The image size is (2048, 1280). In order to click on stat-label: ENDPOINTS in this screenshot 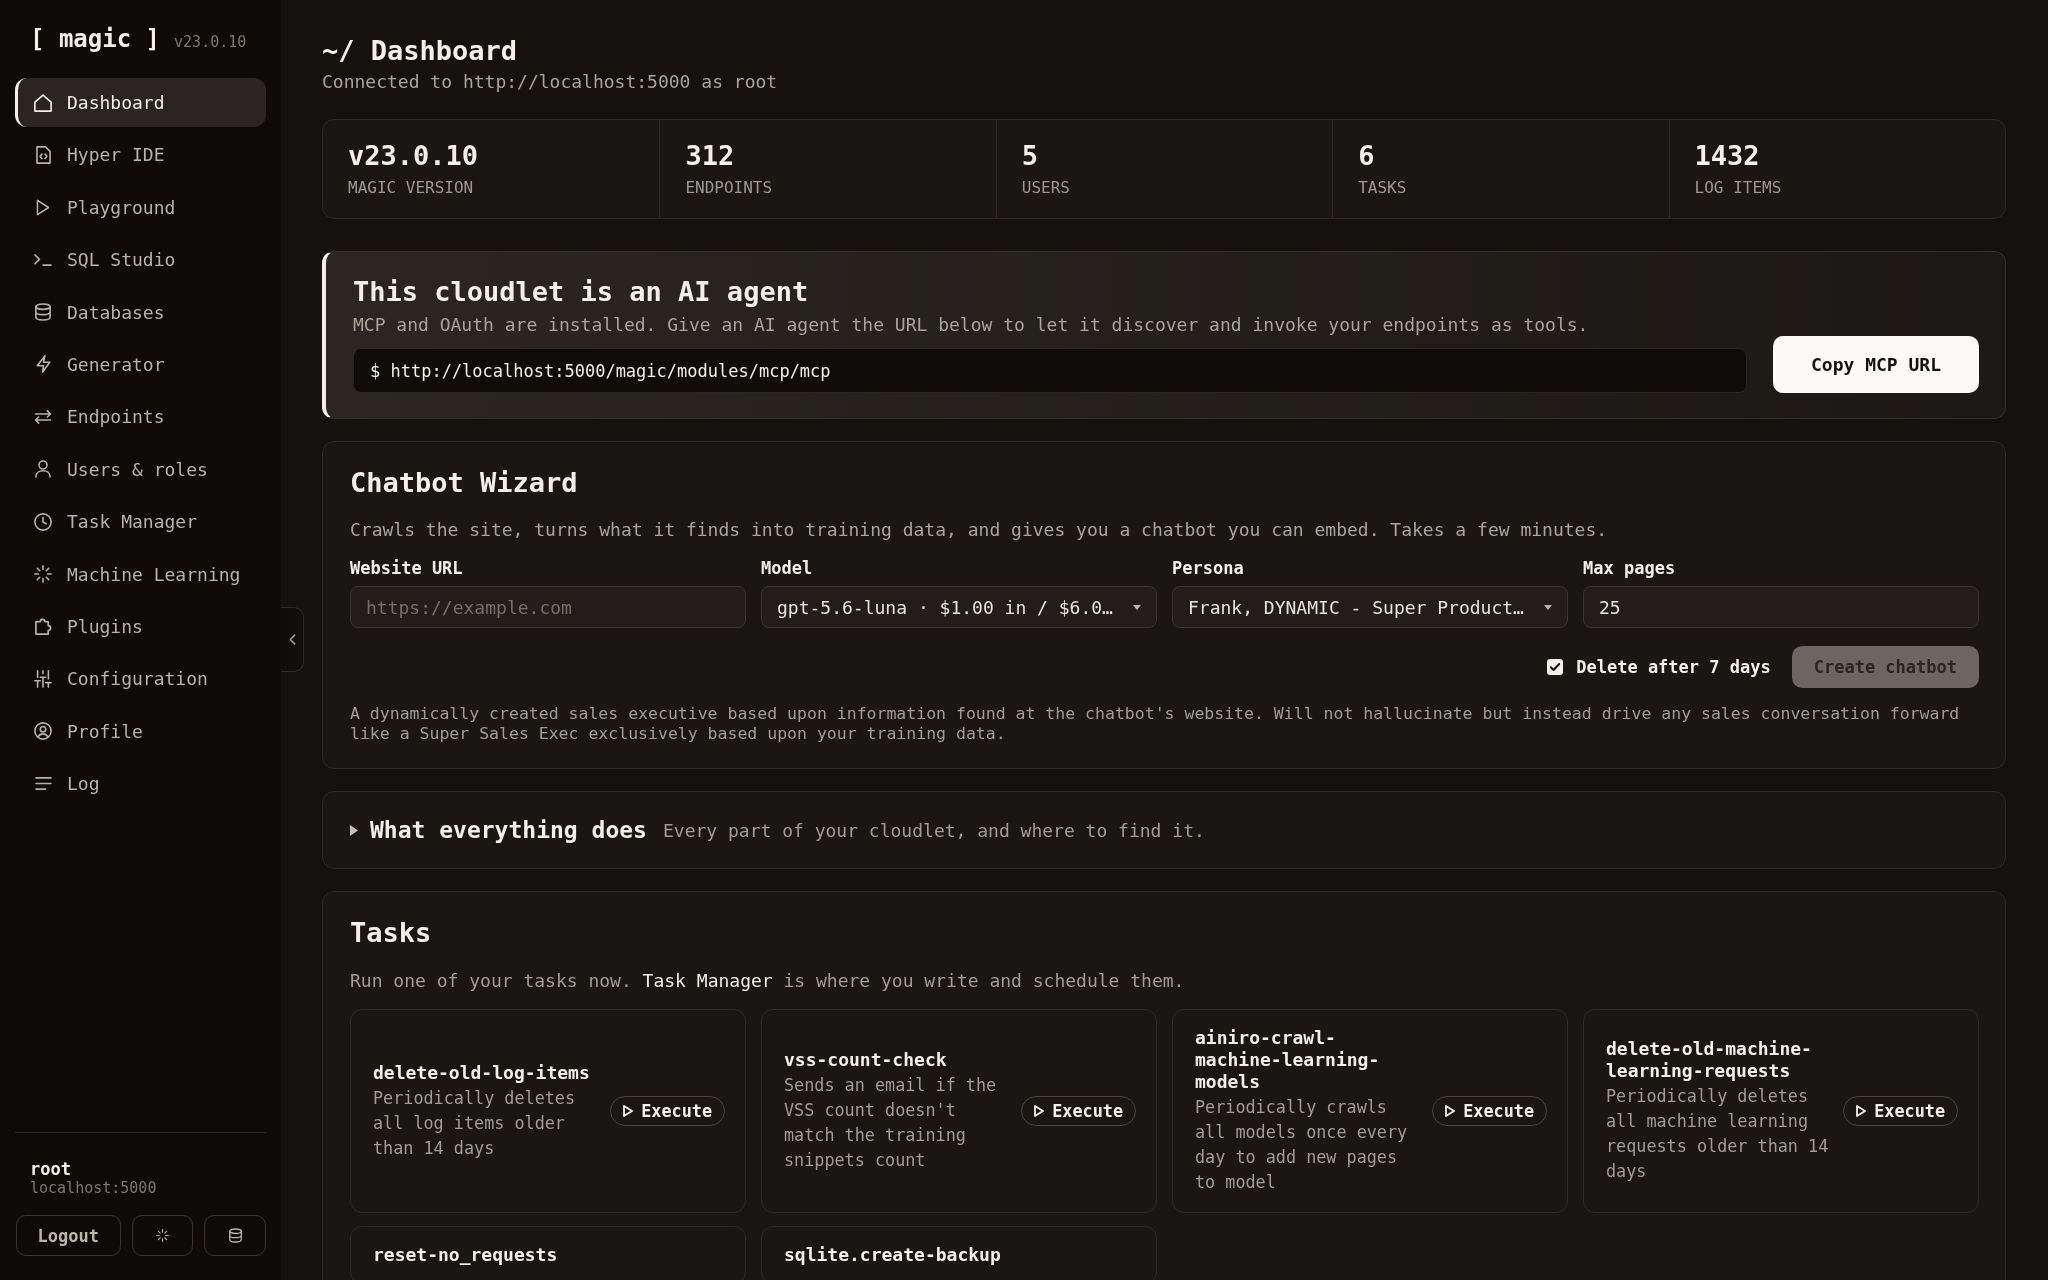, I will do `click(729, 188)`.